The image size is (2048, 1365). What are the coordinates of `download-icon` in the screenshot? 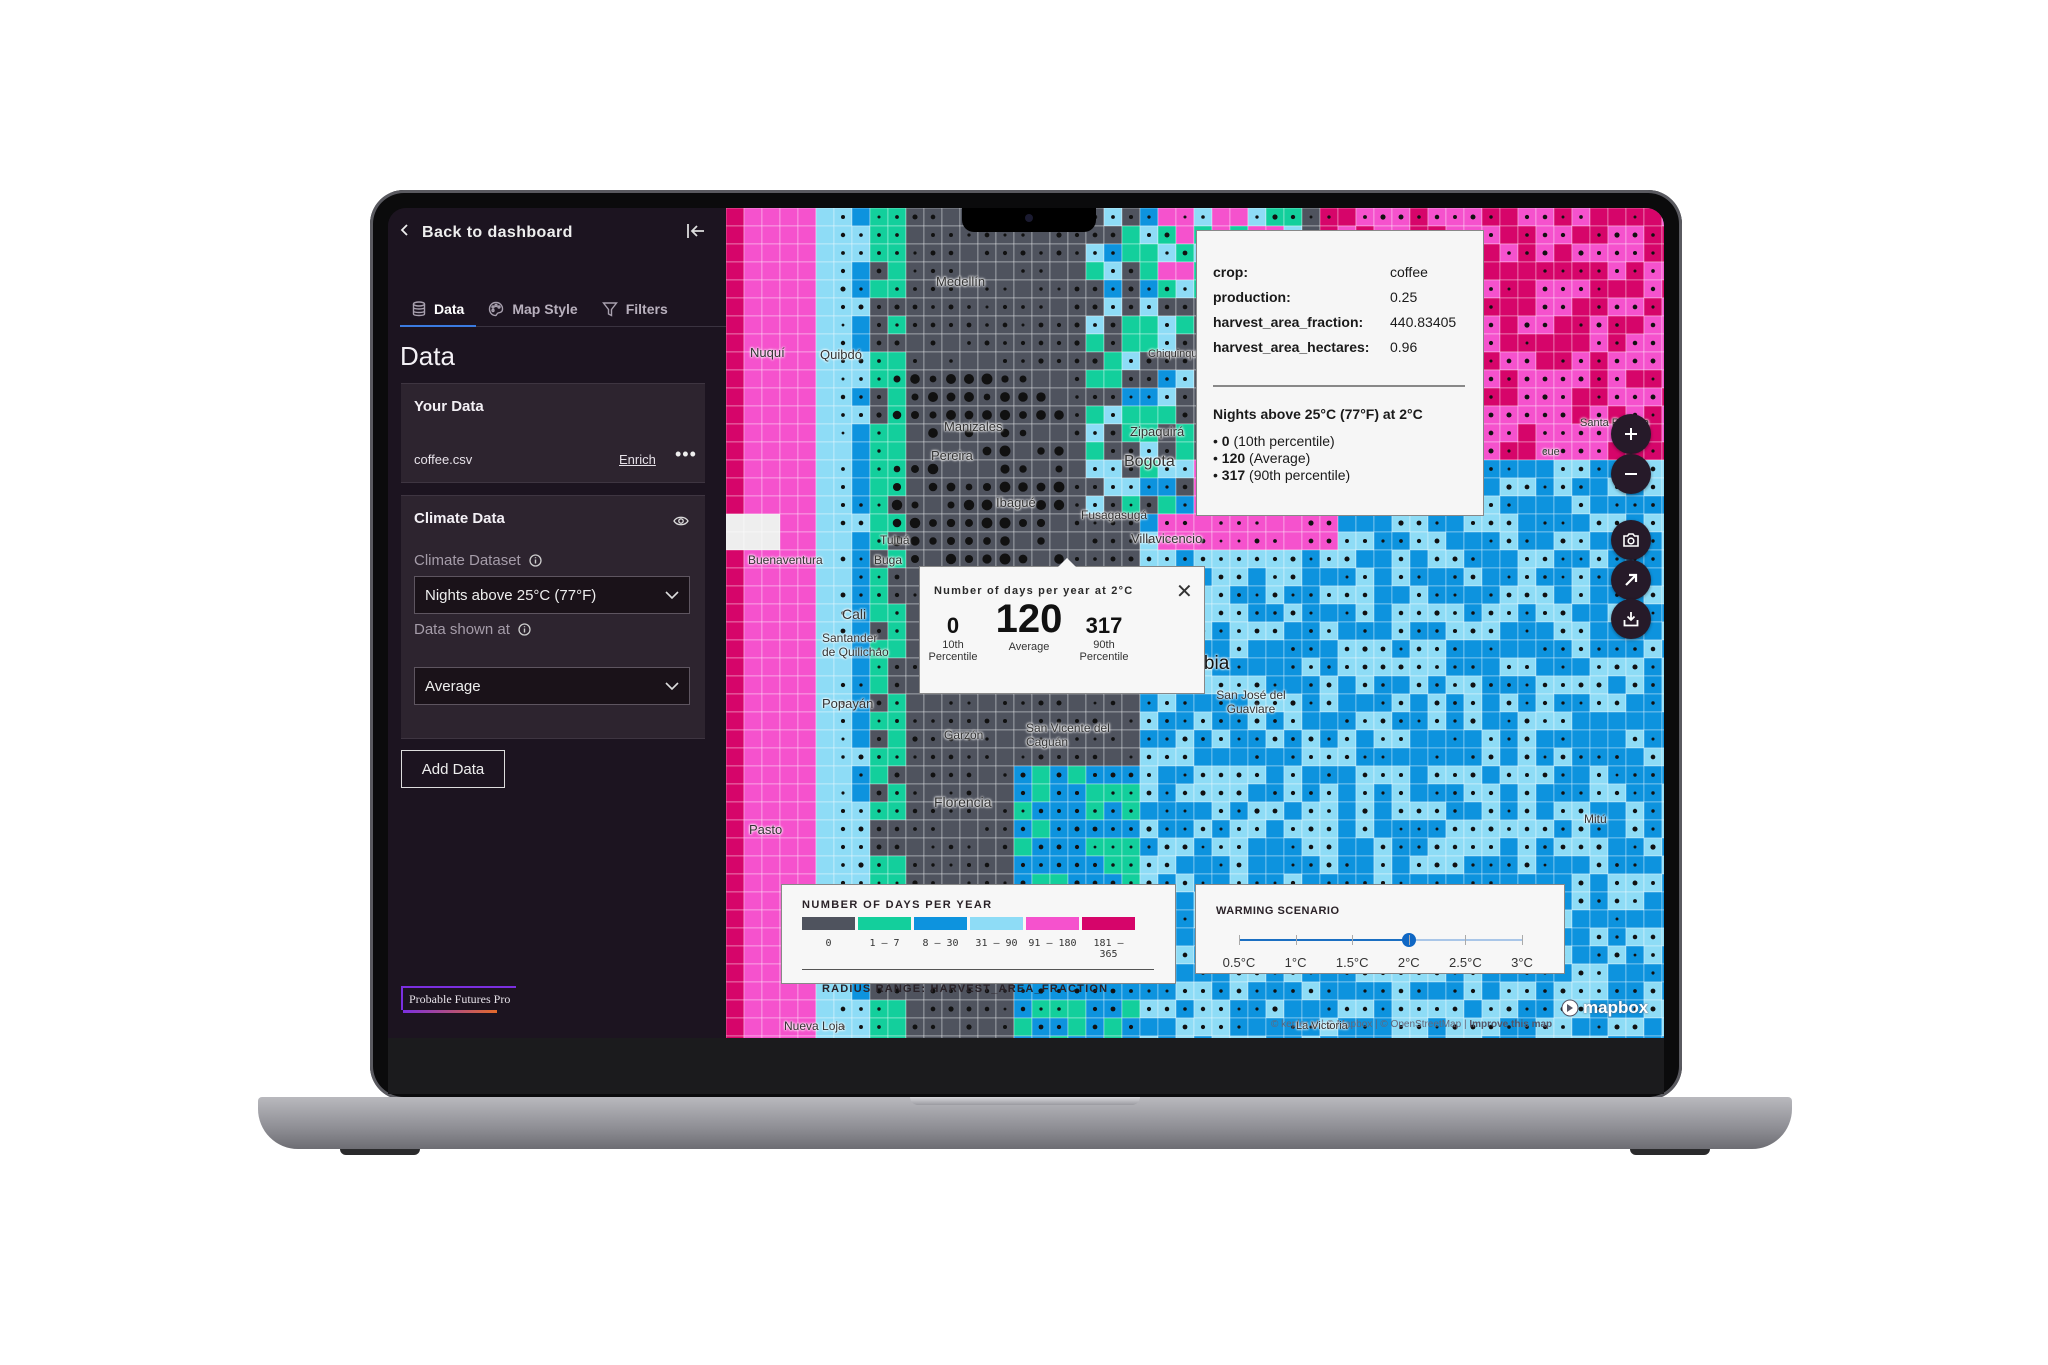 It's located at (1631, 619).